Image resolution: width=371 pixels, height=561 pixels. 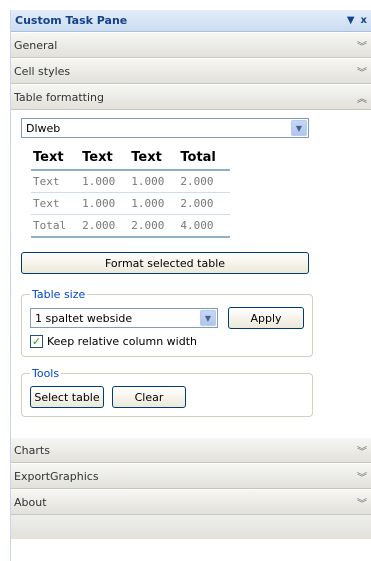 What do you see at coordinates (32, 450) in the screenshot?
I see `section-label: Charts` at bounding box center [32, 450].